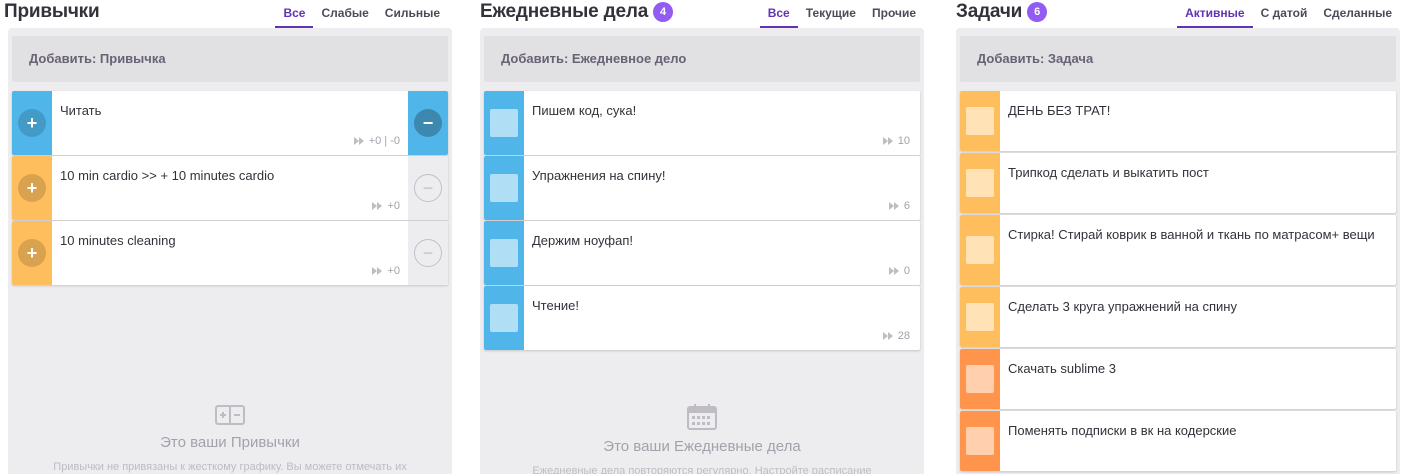 The height and width of the screenshot is (474, 1416). I want to click on habit-item: +10 min cardio >> + 10 minutes cardio +0 −, so click(230, 188).